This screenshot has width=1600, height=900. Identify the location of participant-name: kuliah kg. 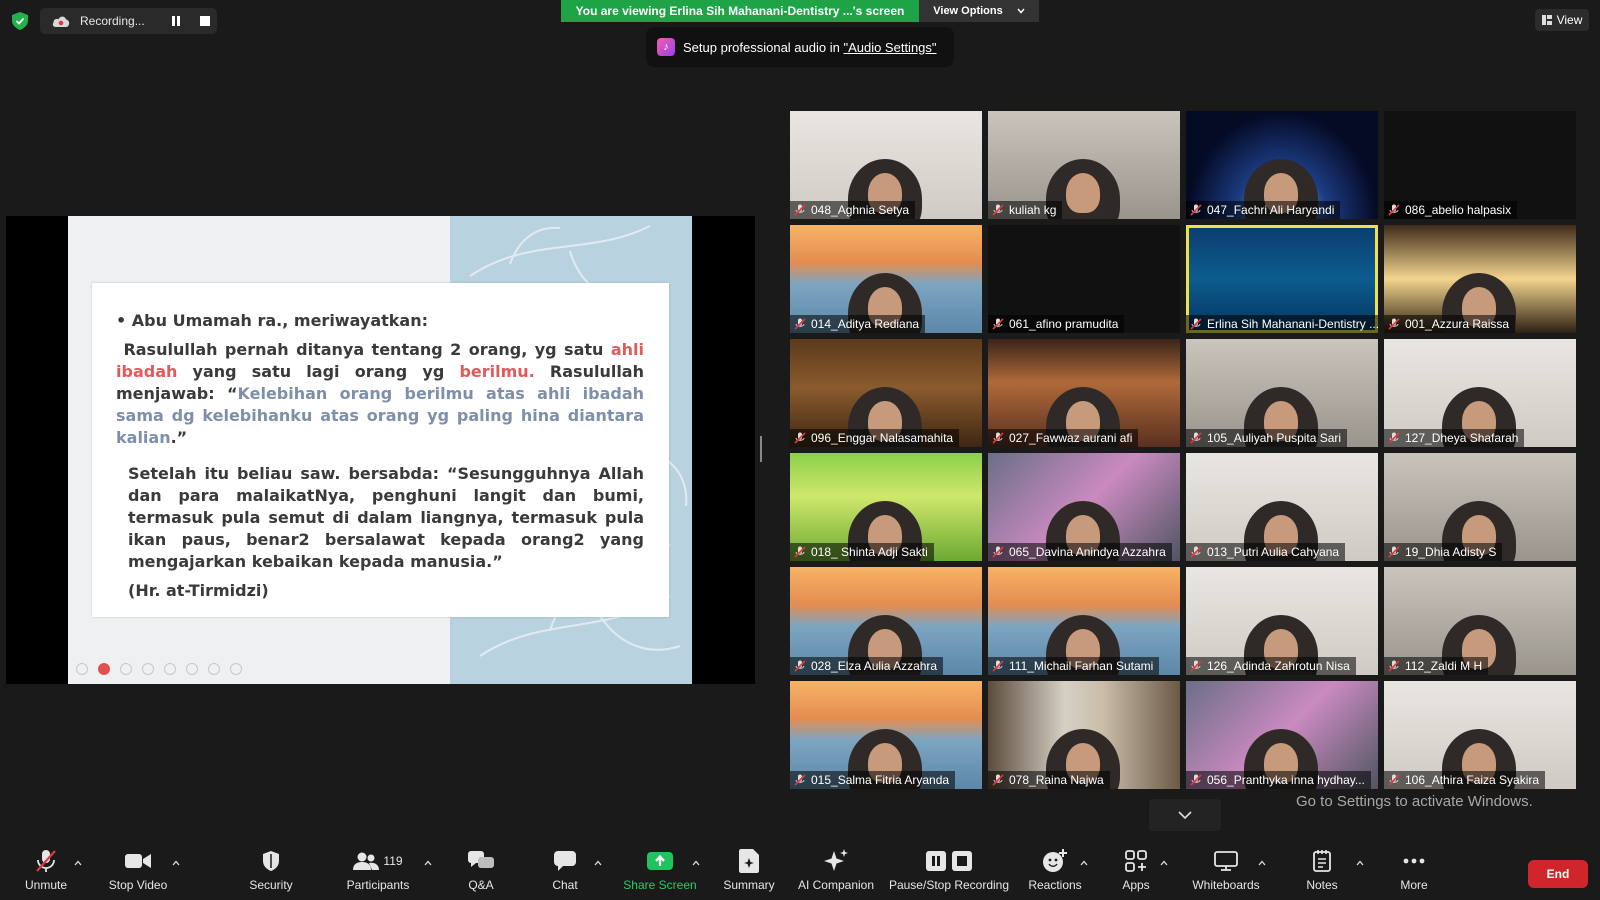
(1033, 210).